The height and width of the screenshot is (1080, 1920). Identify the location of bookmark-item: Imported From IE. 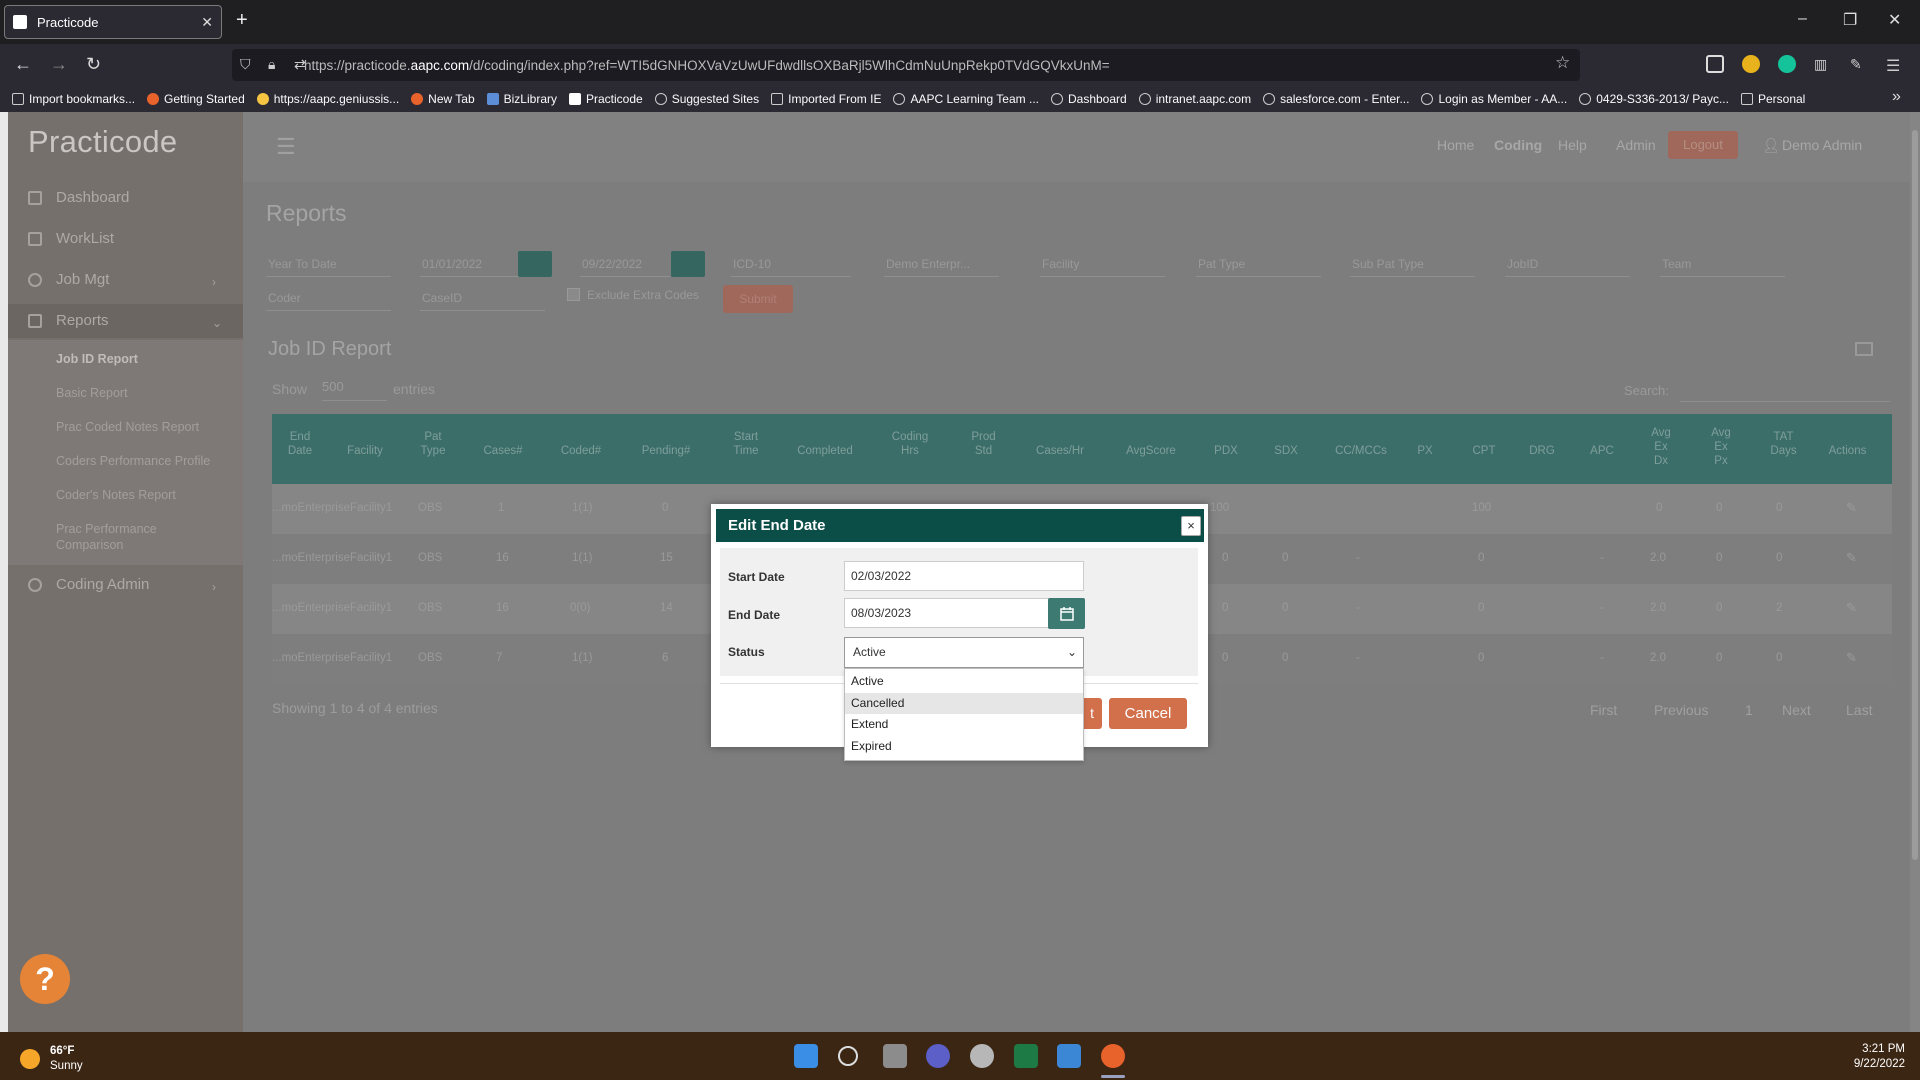
(826, 99).